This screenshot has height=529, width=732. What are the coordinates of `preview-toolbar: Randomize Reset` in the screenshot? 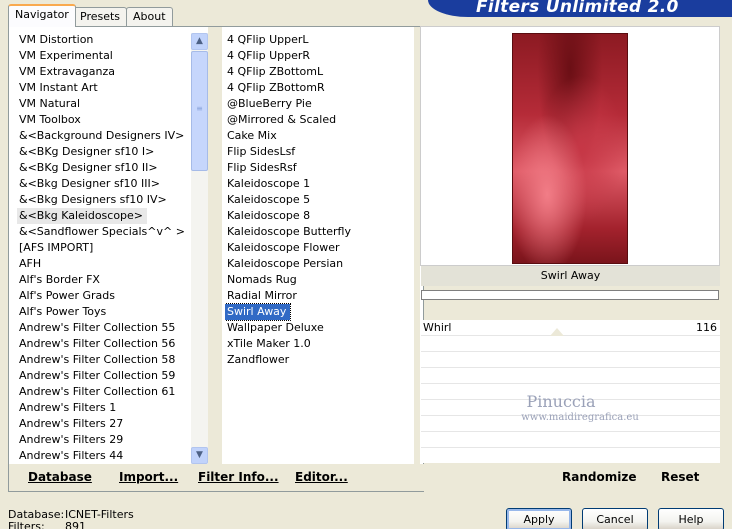 It's located at (570, 477).